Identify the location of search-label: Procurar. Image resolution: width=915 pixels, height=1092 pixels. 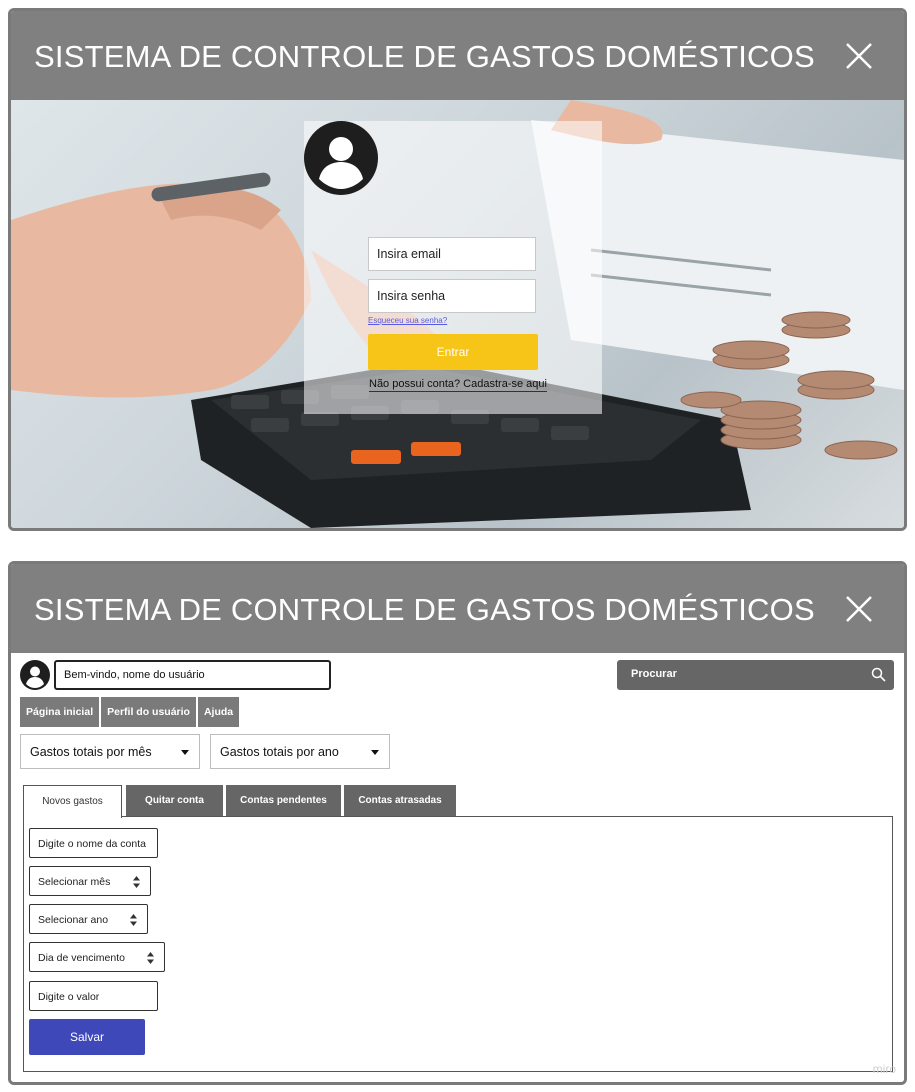
(654, 674).